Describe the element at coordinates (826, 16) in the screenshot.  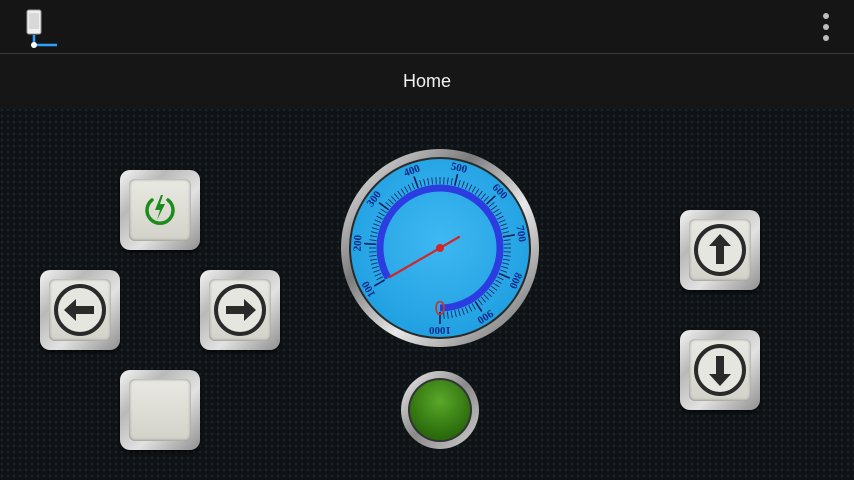
I see `more-vertical-icon` at that location.